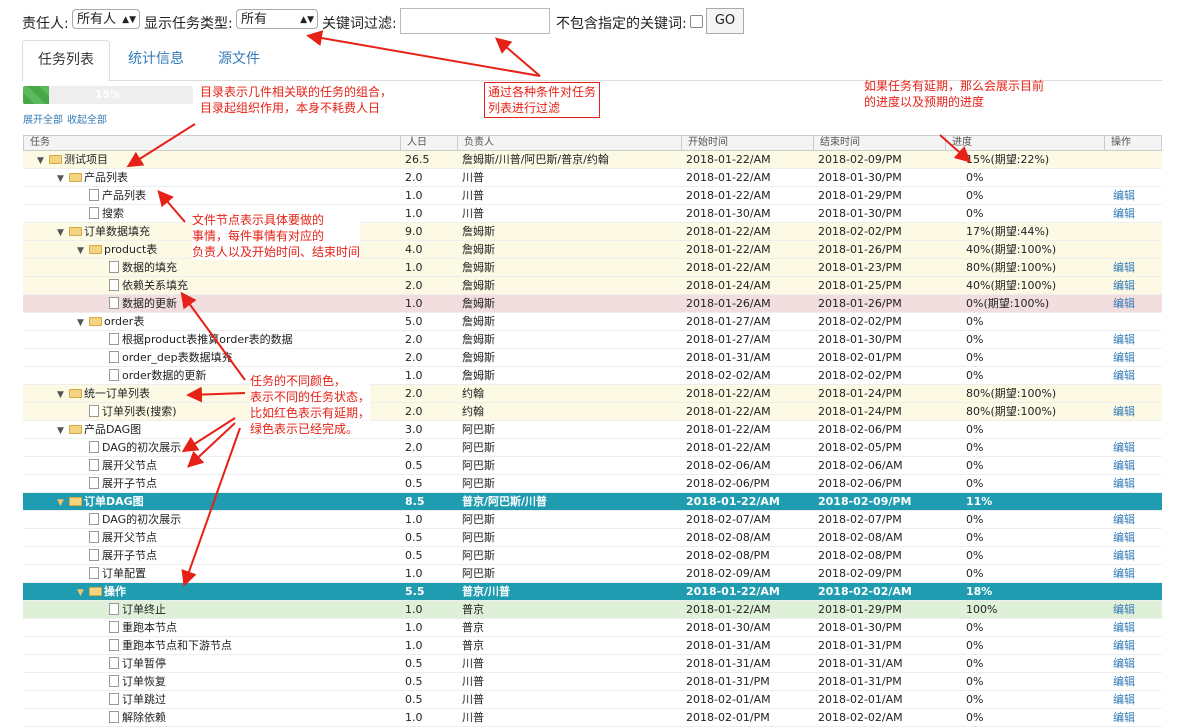 The height and width of the screenshot is (727, 1178). I want to click on task-name-cell: 解除依赖, so click(131, 717).